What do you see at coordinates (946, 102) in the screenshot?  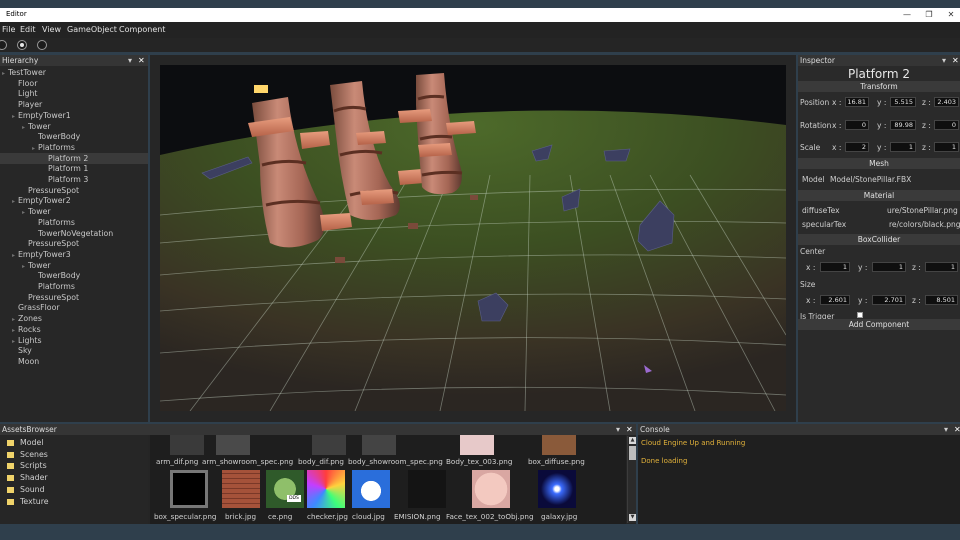 I see `position-z-field: 2.403` at bounding box center [946, 102].